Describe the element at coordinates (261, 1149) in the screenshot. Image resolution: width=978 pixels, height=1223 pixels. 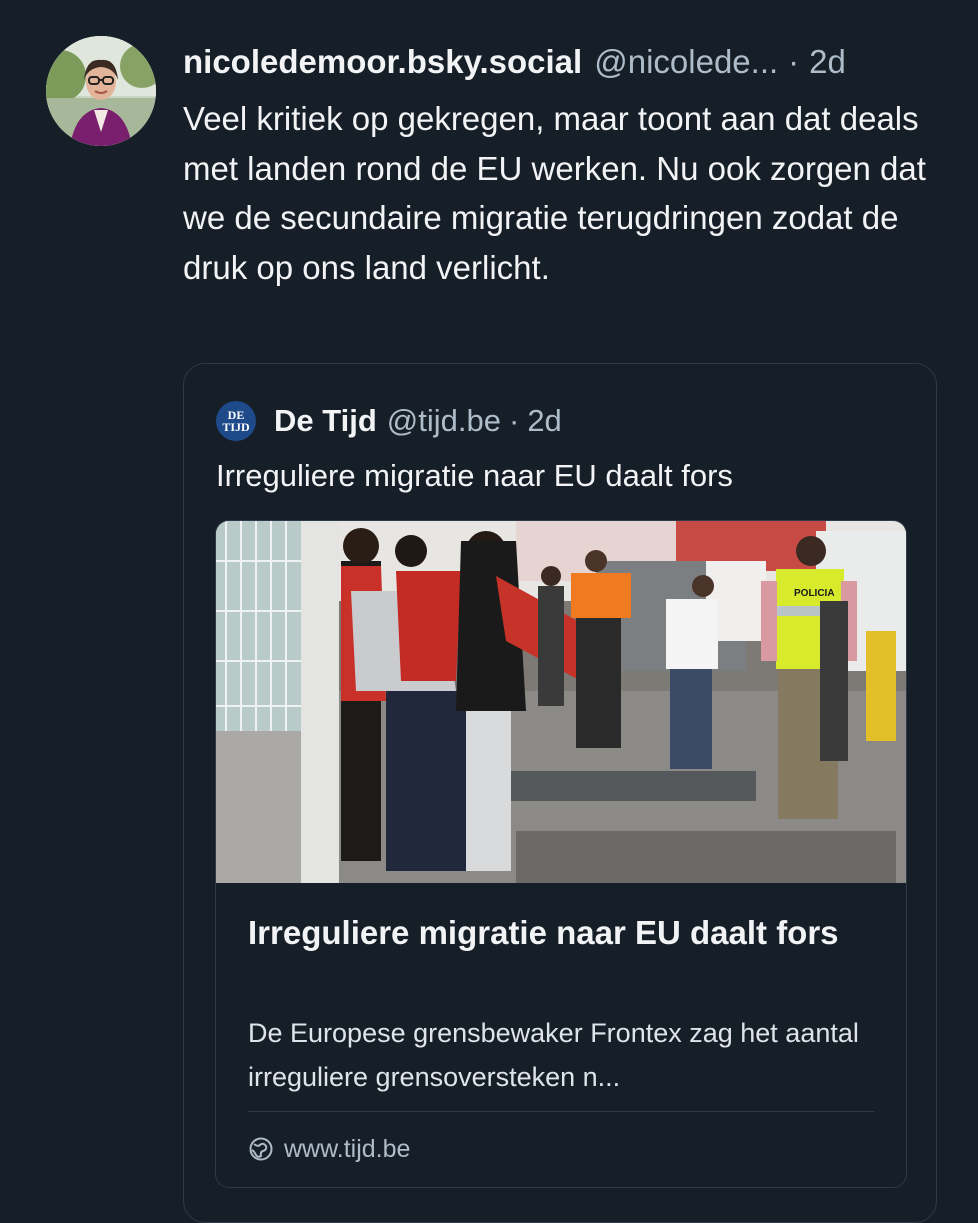
I see `globe-icon` at that location.